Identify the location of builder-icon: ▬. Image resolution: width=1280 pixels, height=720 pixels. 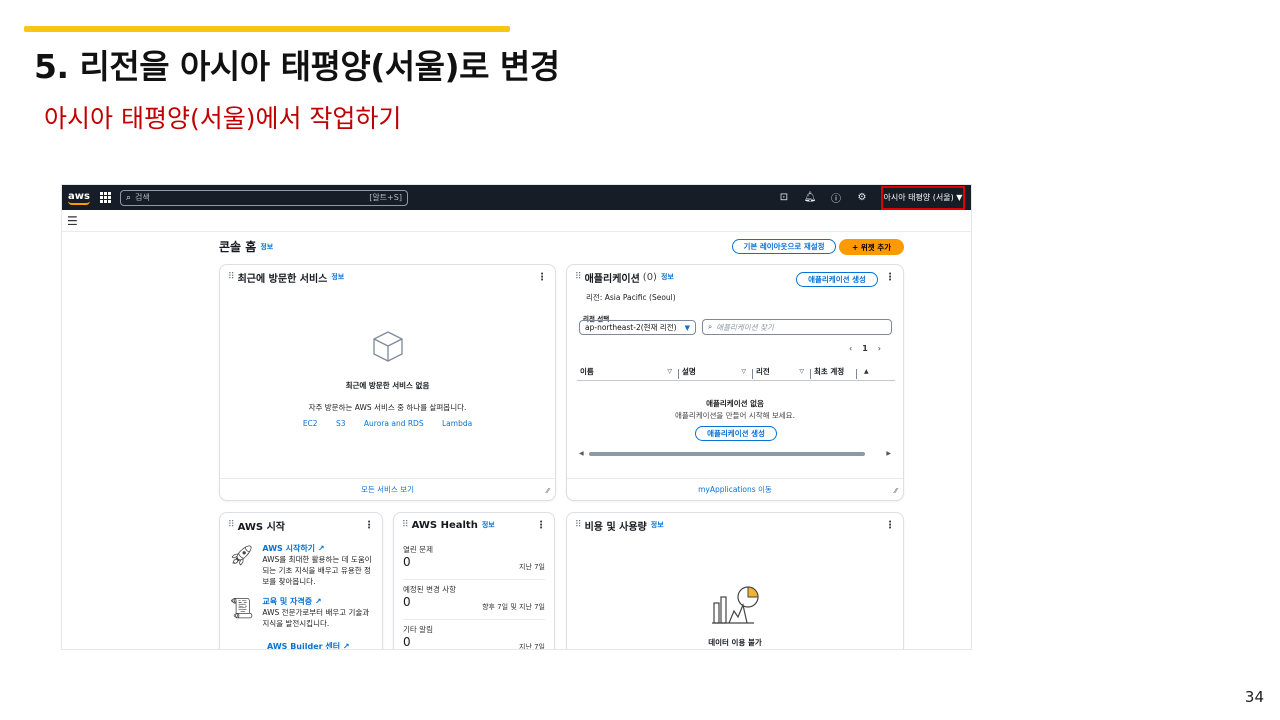
(244, 645).